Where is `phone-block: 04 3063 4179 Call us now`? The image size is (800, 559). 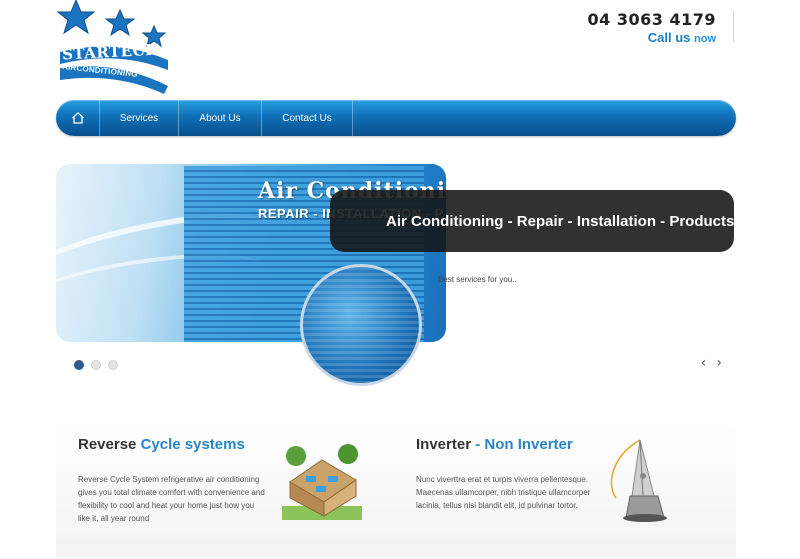
phone-block: 04 3063 4179 Call us now is located at coordinates (652, 27).